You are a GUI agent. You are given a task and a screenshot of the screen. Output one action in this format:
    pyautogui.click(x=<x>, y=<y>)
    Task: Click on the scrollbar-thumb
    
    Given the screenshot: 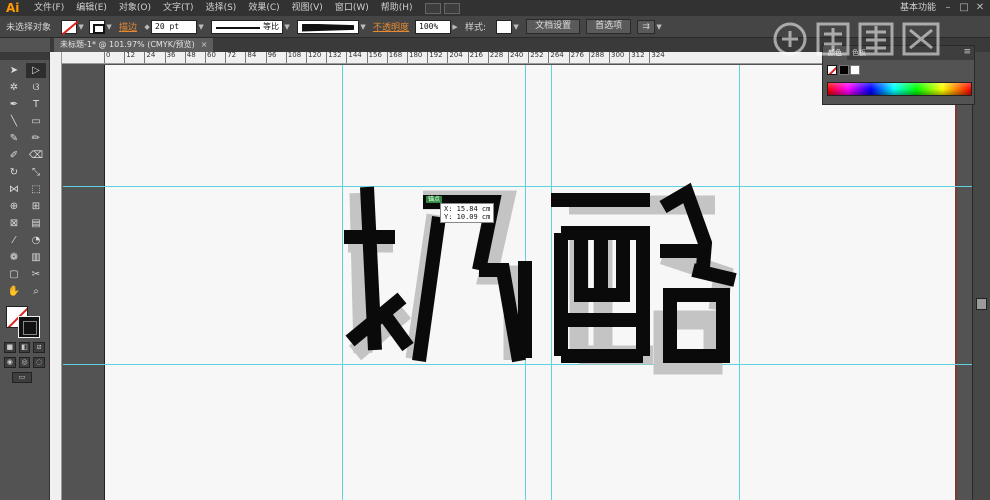 What is the action you would take?
    pyautogui.click(x=981, y=304)
    